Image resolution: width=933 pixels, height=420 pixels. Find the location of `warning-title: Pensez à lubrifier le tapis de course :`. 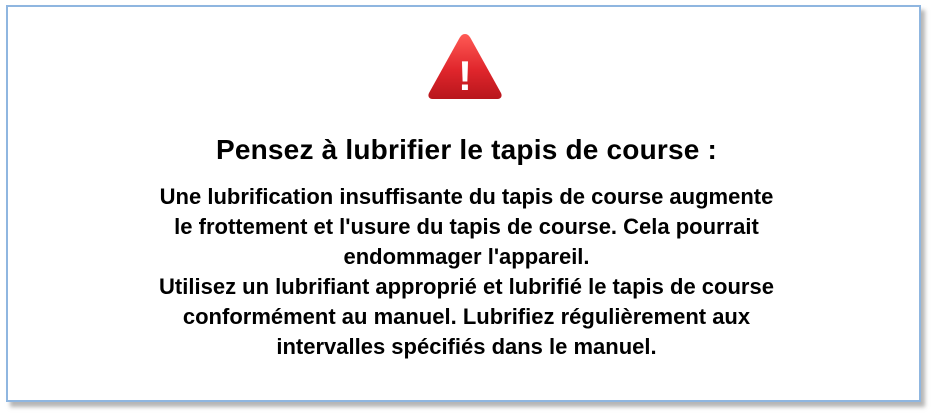

warning-title: Pensez à lubrifier le tapis de course : is located at coordinates (466, 149).